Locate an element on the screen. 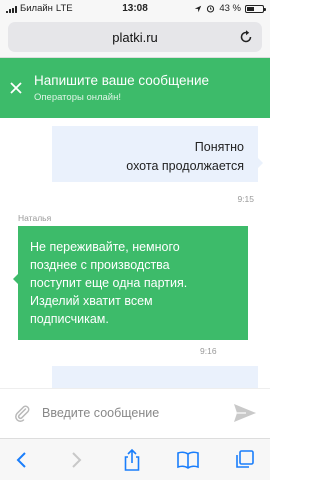 The height and width of the screenshot is (480, 320). share-button is located at coordinates (132, 460).